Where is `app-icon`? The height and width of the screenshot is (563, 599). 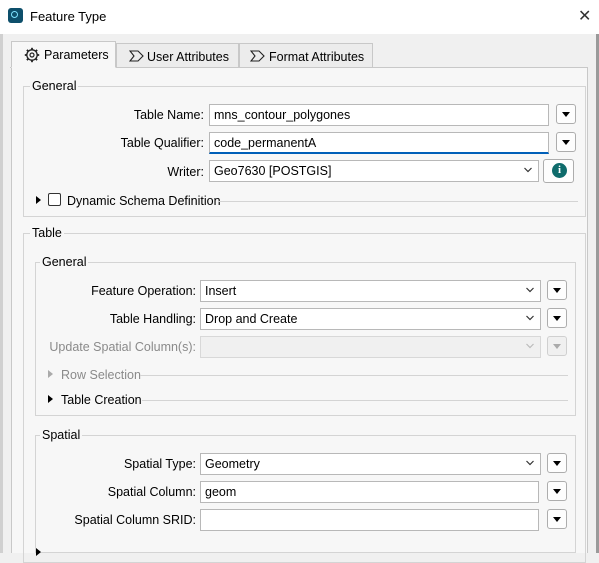 app-icon is located at coordinates (15, 15).